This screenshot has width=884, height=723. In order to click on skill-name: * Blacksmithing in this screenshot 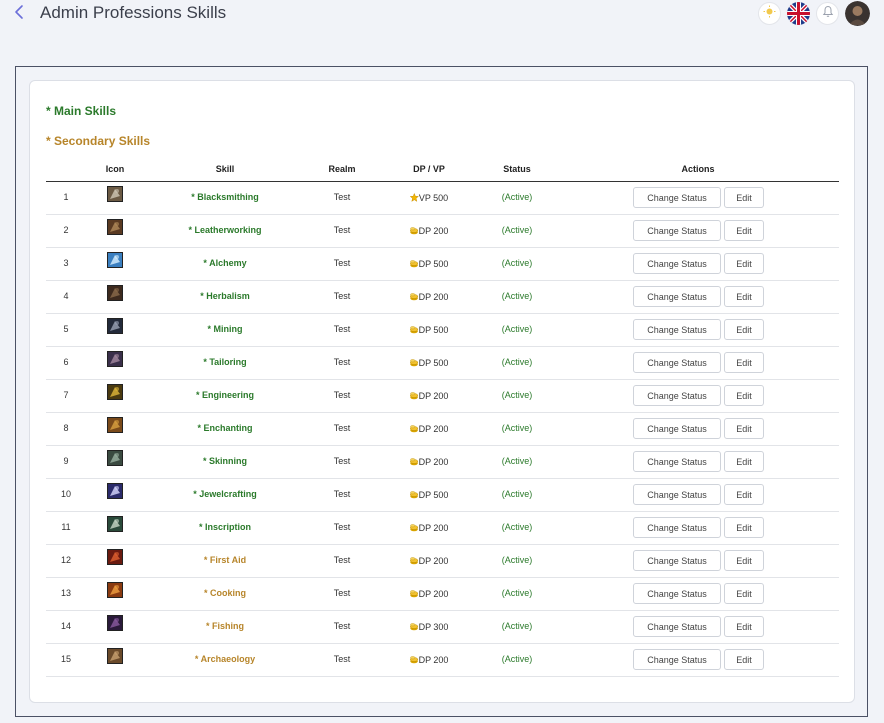, I will do `click(225, 197)`.